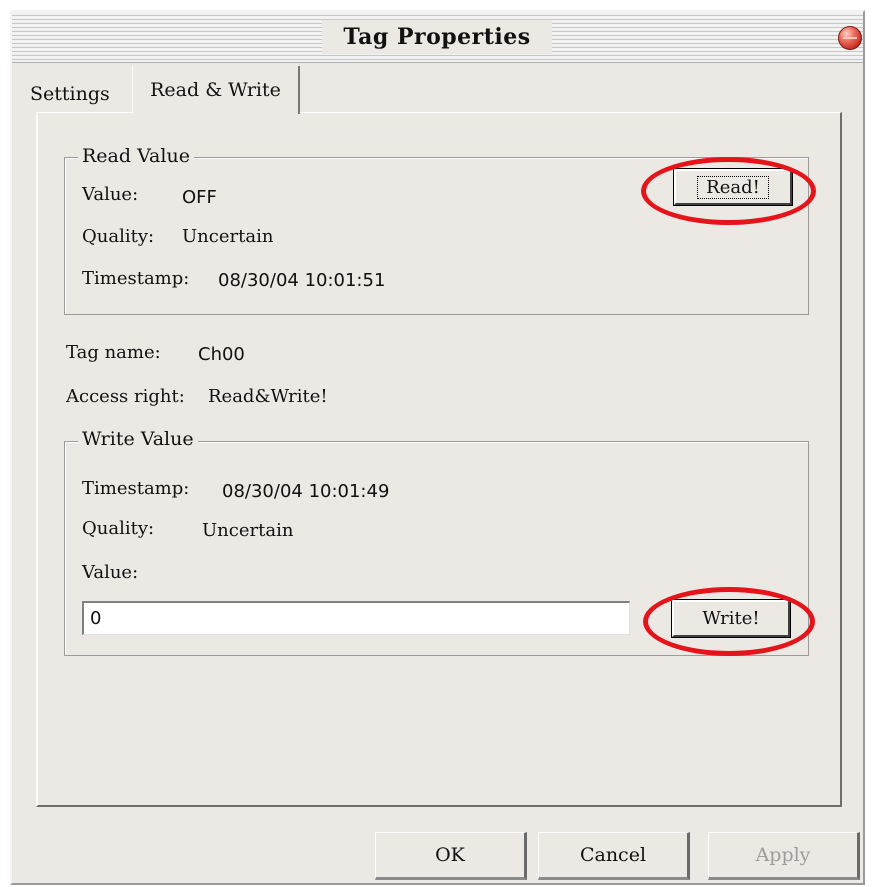 The image size is (872, 887). What do you see at coordinates (228, 236) in the screenshot?
I see `read-quality-value: Uncertain` at bounding box center [228, 236].